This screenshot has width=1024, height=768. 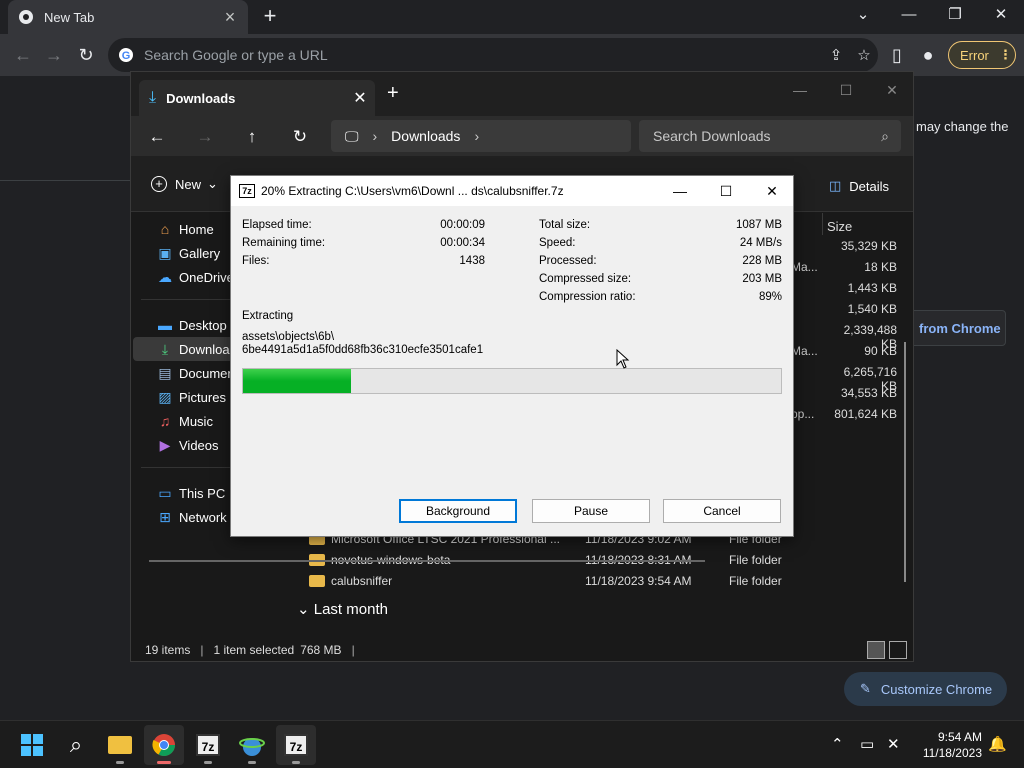 I want to click on chrome-favicon-icon, so click(x=26, y=17).